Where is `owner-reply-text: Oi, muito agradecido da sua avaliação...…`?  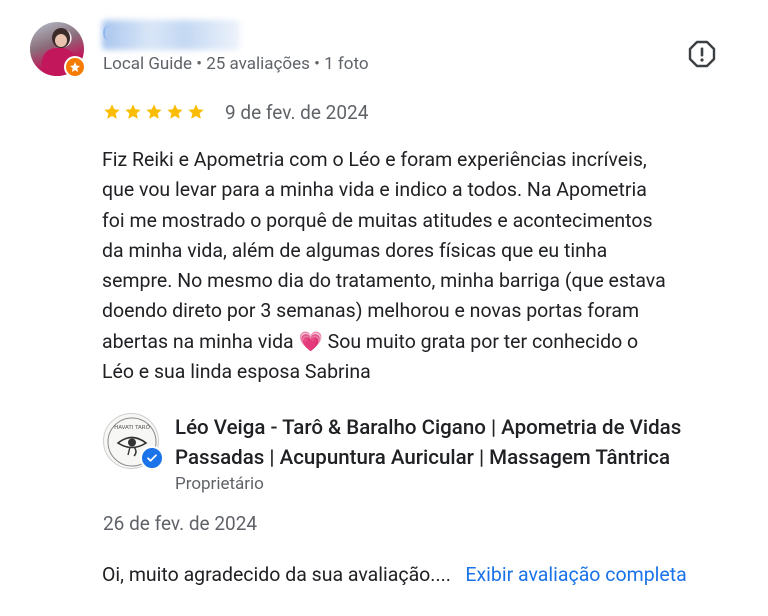 owner-reply-text: Oi, muito agradecido da sua avaliação...… is located at coordinates (276, 574).